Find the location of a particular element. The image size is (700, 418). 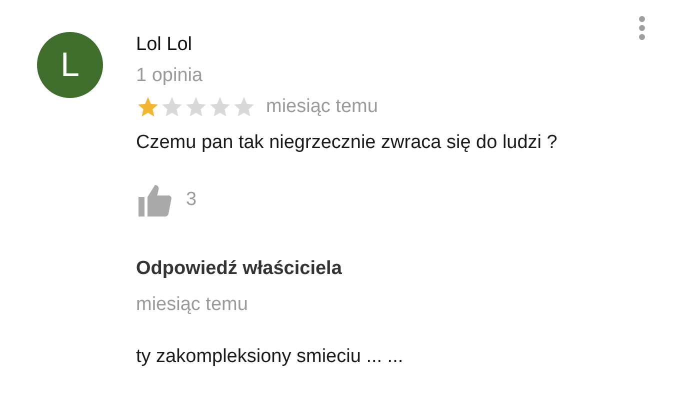

like-count: 3 is located at coordinates (191, 200).